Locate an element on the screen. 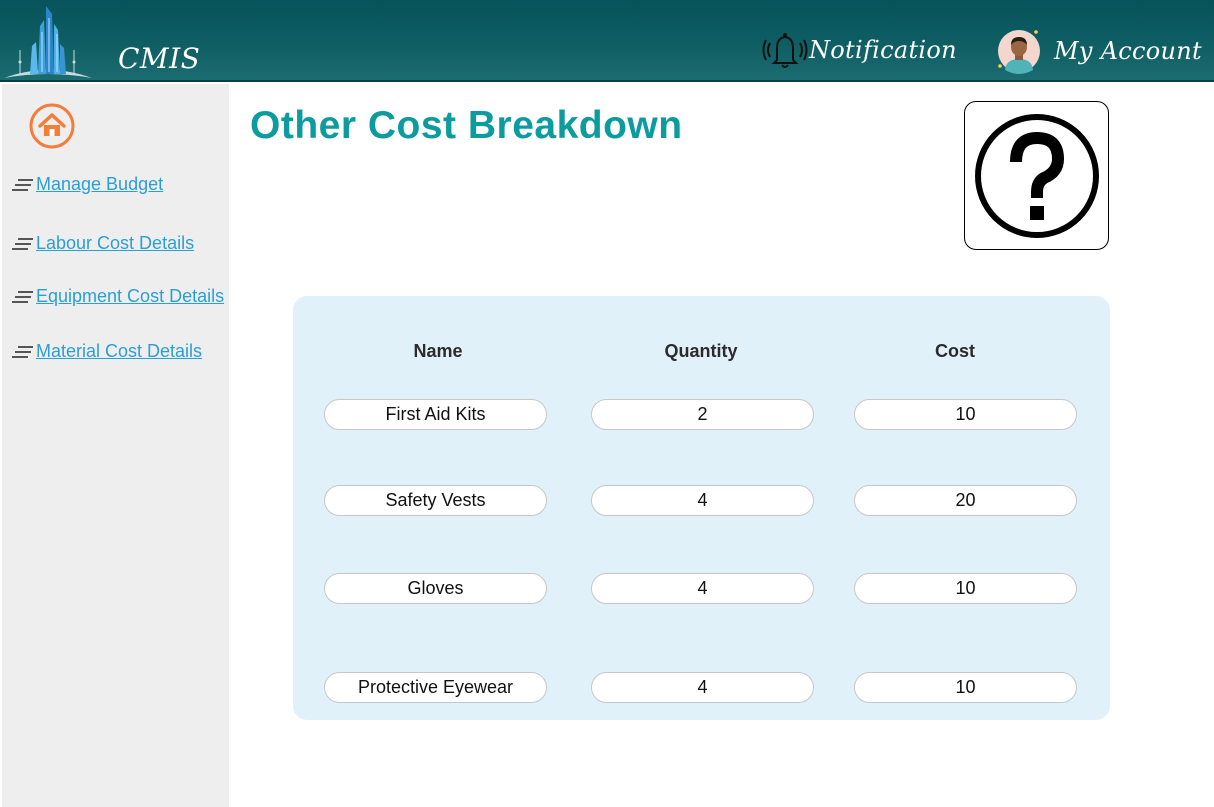 This screenshot has width=1214, height=807. name-field: Protective Eyewear is located at coordinates (435, 687).